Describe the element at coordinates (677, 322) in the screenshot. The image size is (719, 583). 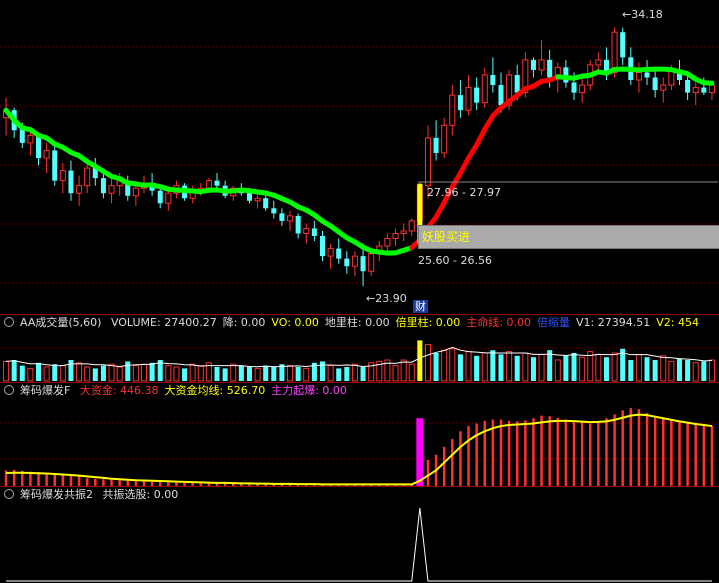
I see `volume-legend-item: V2: 454` at that location.